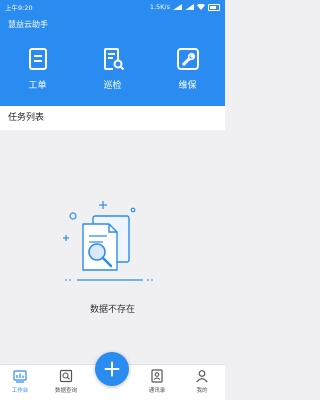  I want to click on status-icons: 1.5K/s, so click(185, 7).